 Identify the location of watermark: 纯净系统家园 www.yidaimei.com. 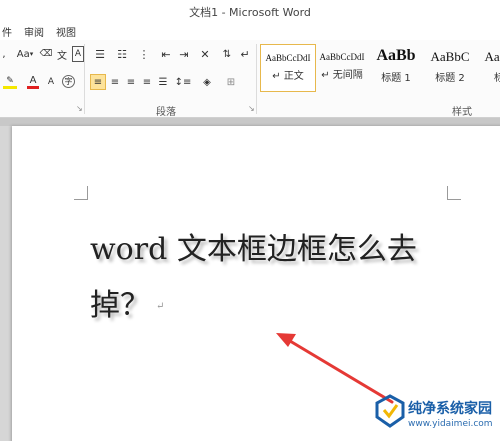
(435, 414).